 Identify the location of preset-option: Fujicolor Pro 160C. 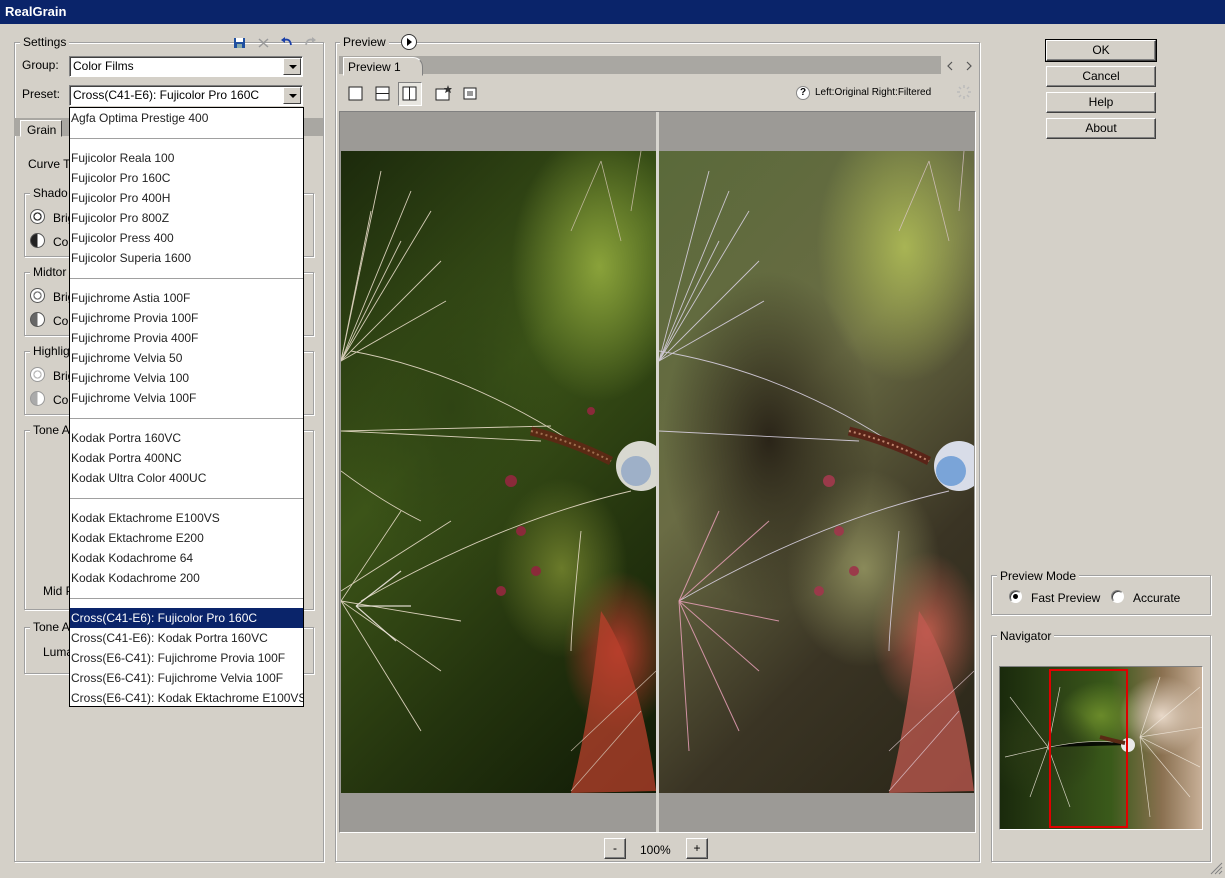
(186, 178).